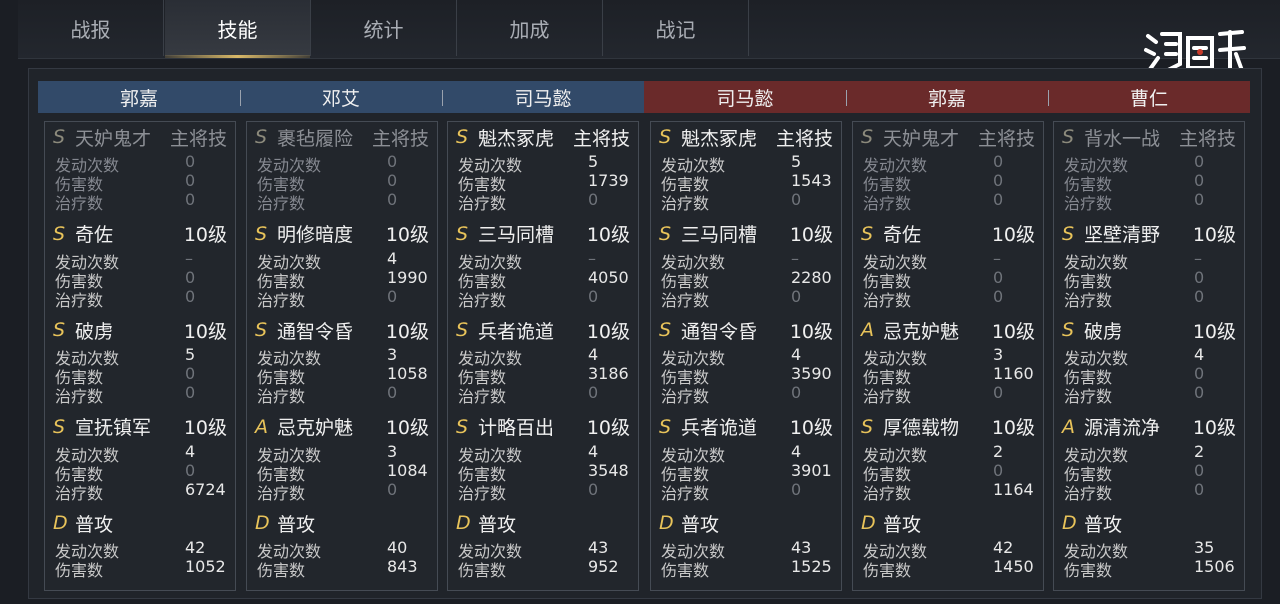  What do you see at coordinates (543, 427) in the screenshot?
I see `skill-title: S 计略百出 10级` at bounding box center [543, 427].